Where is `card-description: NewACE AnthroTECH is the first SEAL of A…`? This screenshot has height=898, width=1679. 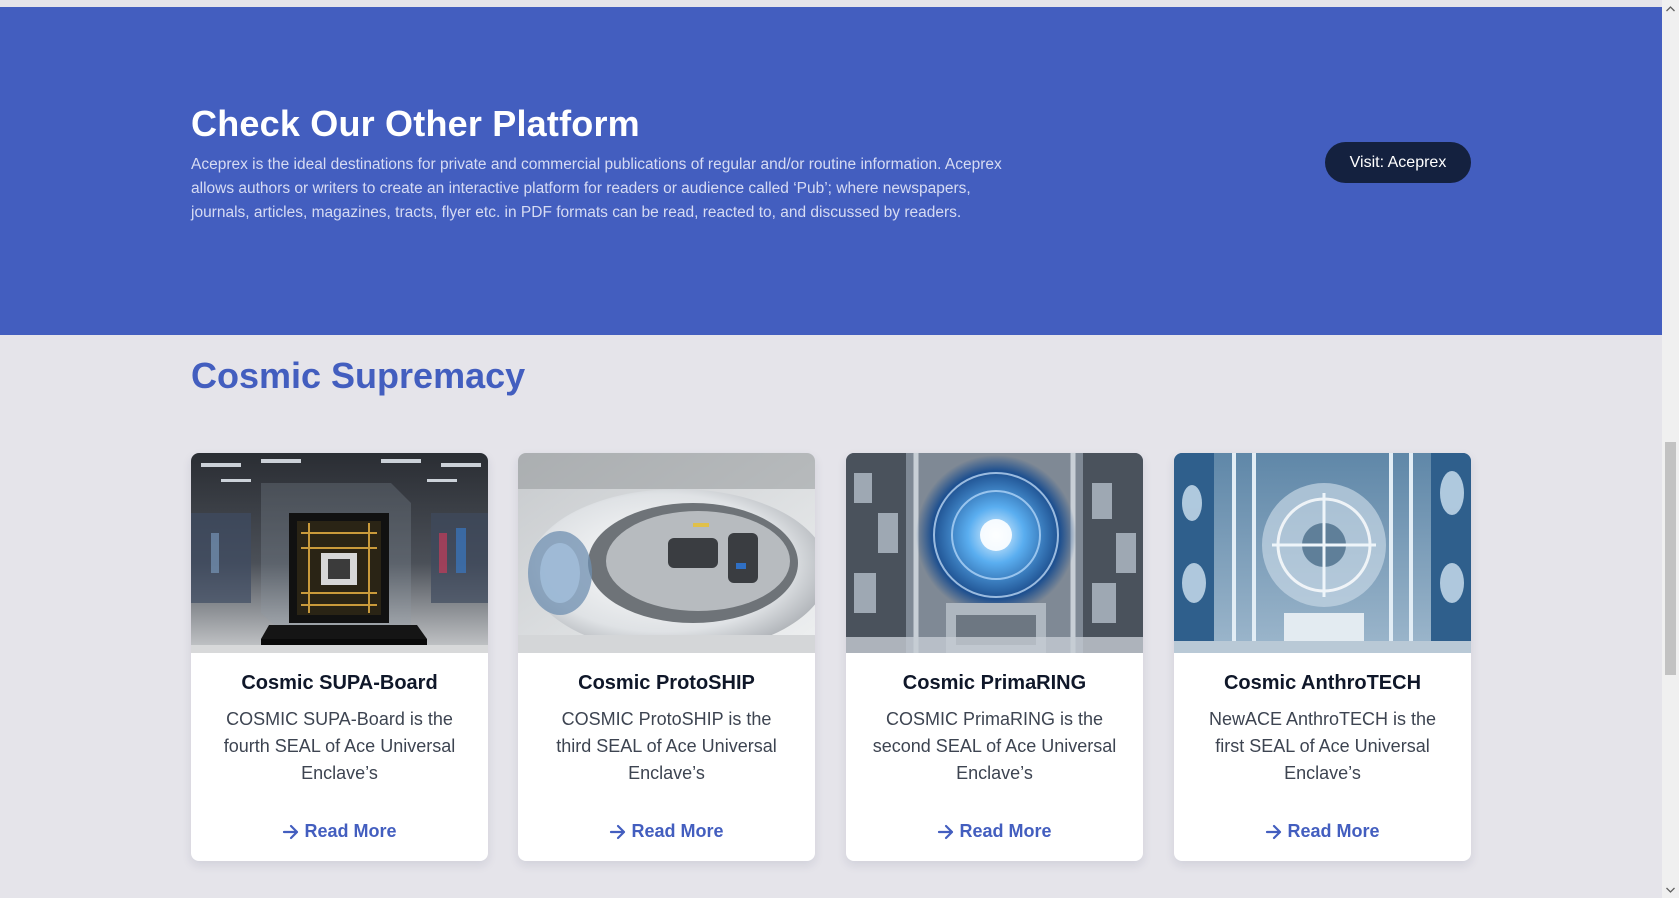 card-description: NewACE AnthroTECH is the first SEAL of A… is located at coordinates (1322, 746).